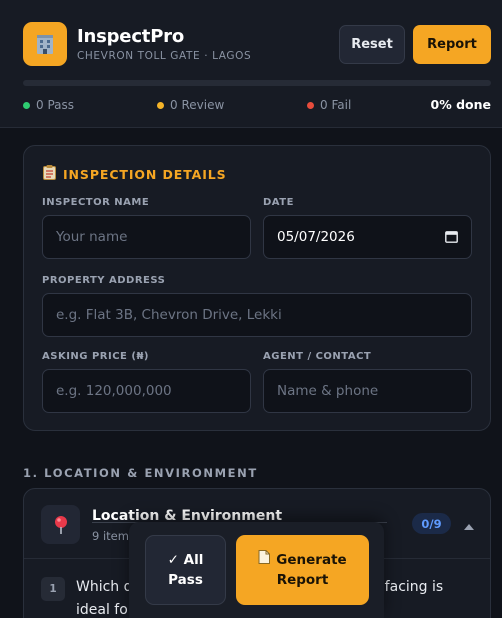  I want to click on review-count: 0 Review, so click(197, 105).